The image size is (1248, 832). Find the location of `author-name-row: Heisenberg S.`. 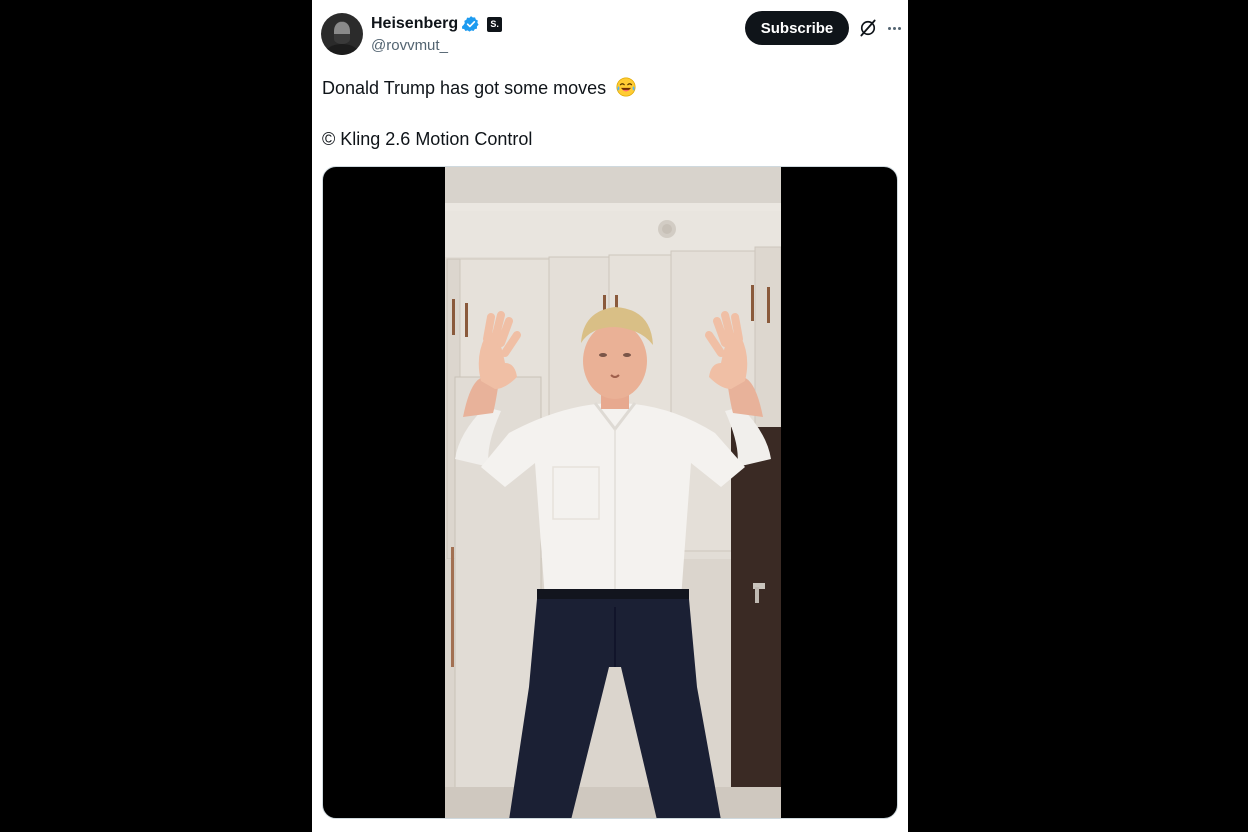

author-name-row: Heisenberg S. is located at coordinates (437, 24).